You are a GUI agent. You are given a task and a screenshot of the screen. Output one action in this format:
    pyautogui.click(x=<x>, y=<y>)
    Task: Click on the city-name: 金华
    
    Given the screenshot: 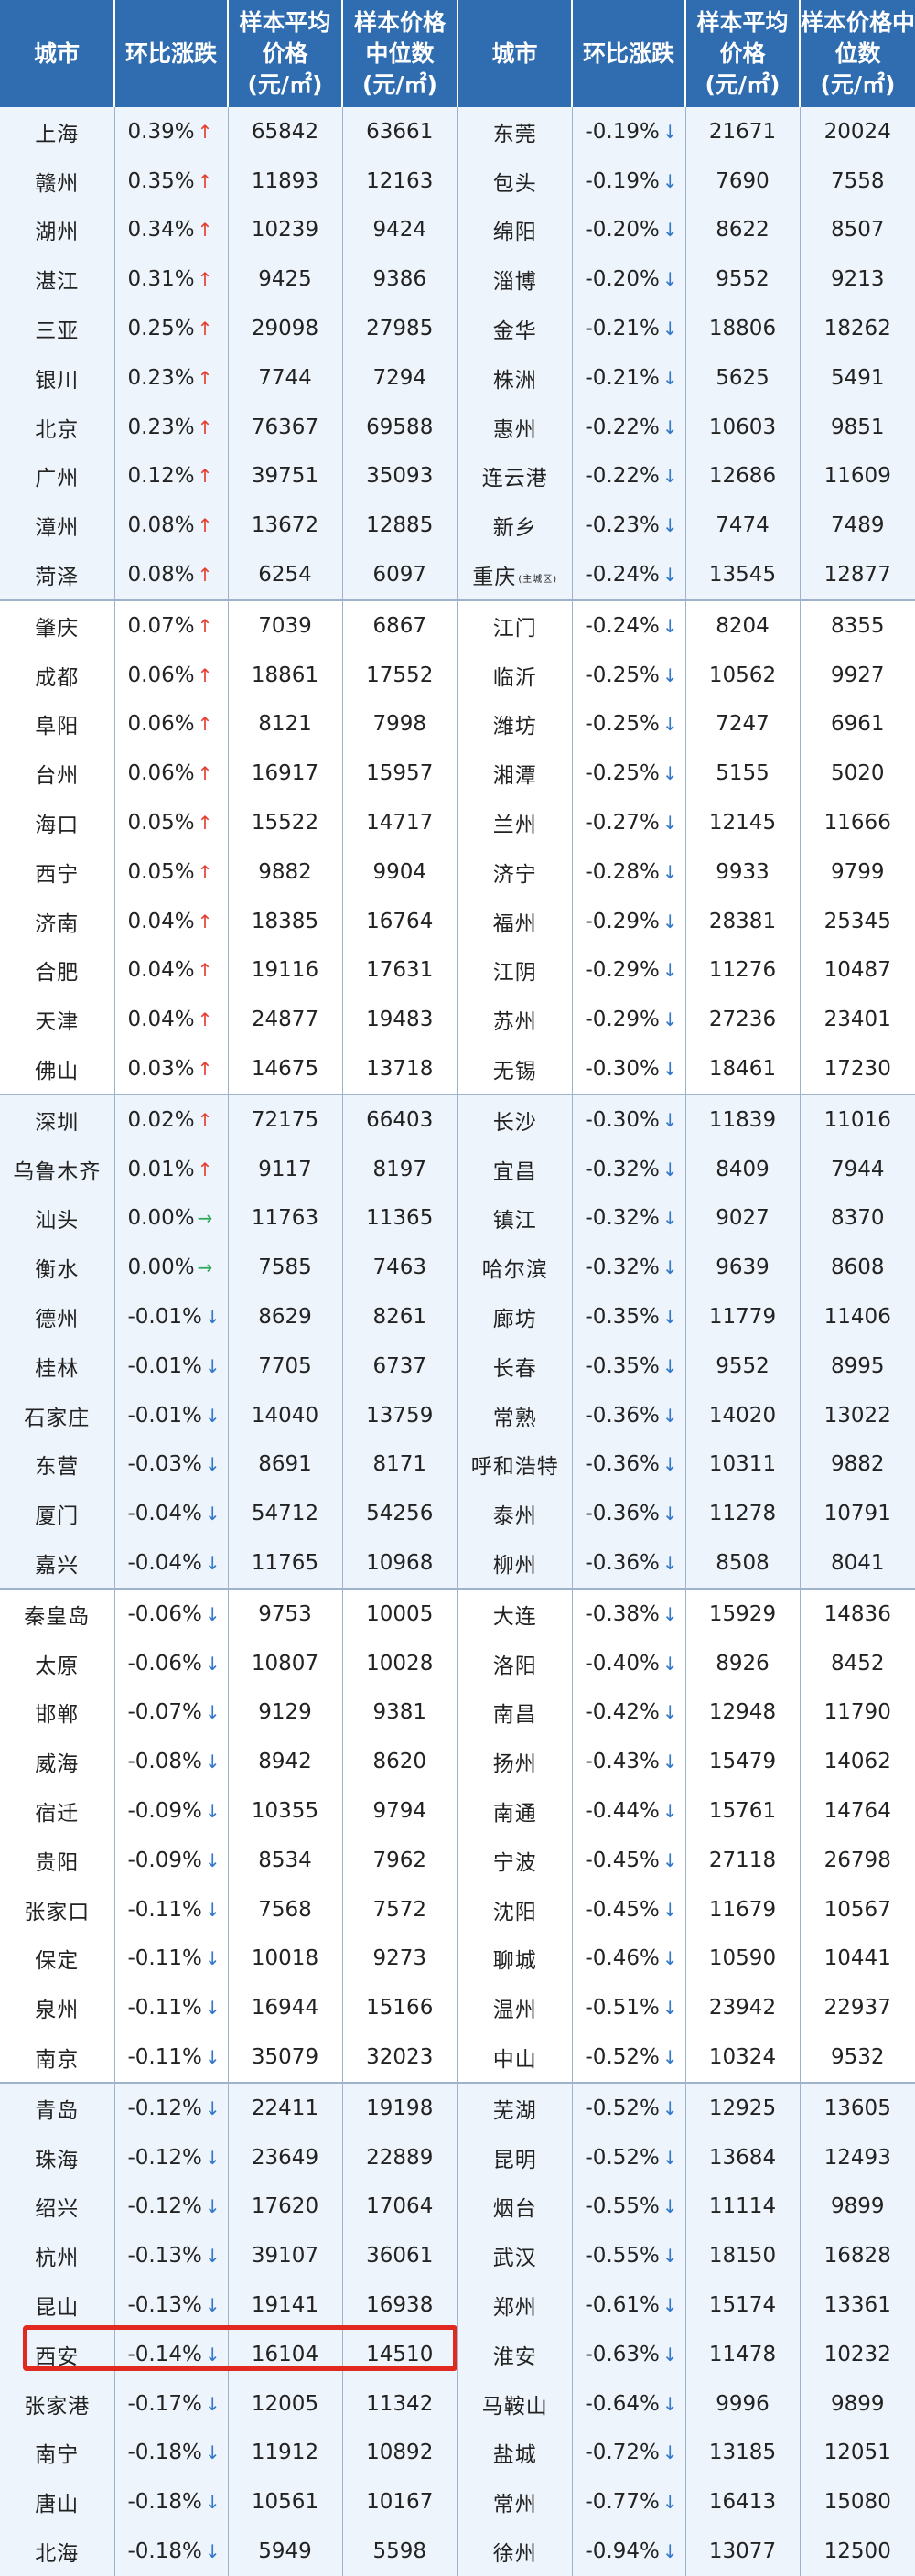 What is the action you would take?
    pyautogui.click(x=514, y=331)
    